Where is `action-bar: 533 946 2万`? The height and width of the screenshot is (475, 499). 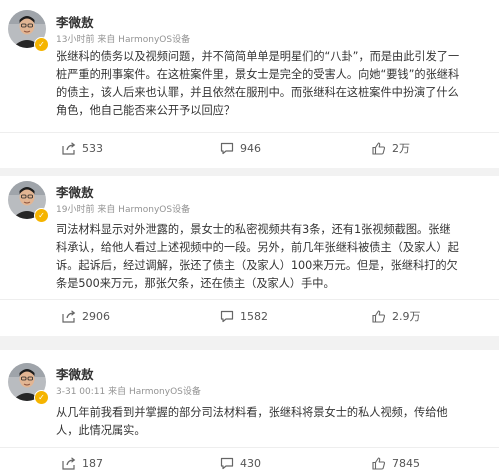 action-bar: 533 946 2万 is located at coordinates (249, 148).